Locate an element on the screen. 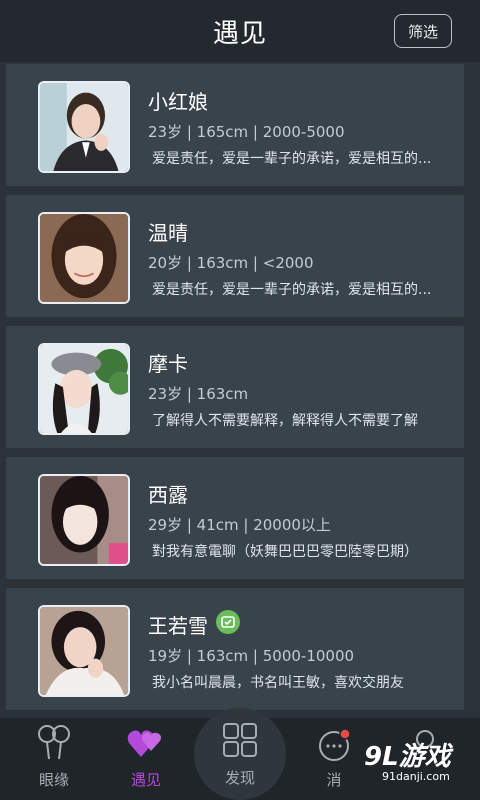 Image resolution: width=480 pixels, height=800 pixels. nav-label: 眼缘 is located at coordinates (53, 780).